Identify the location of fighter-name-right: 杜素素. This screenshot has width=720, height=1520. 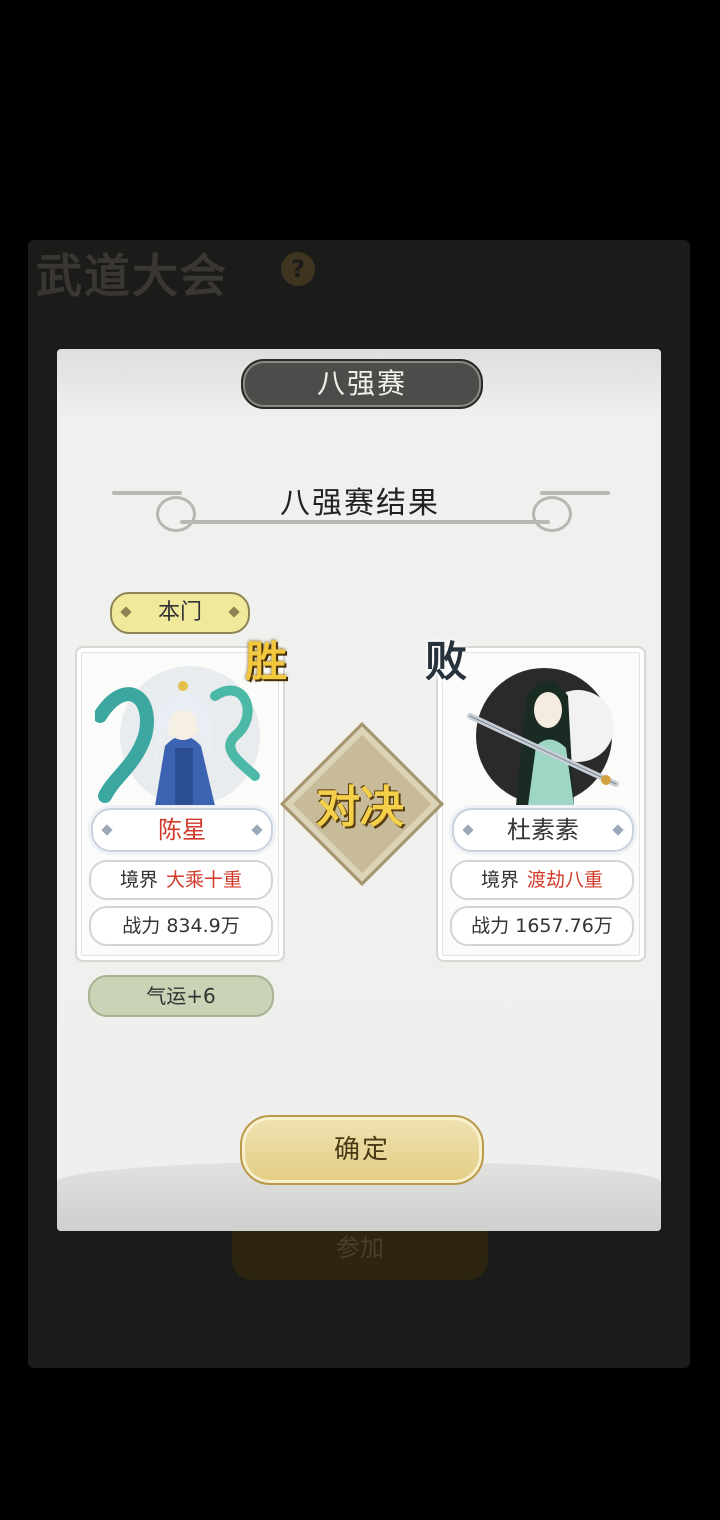
(543, 830).